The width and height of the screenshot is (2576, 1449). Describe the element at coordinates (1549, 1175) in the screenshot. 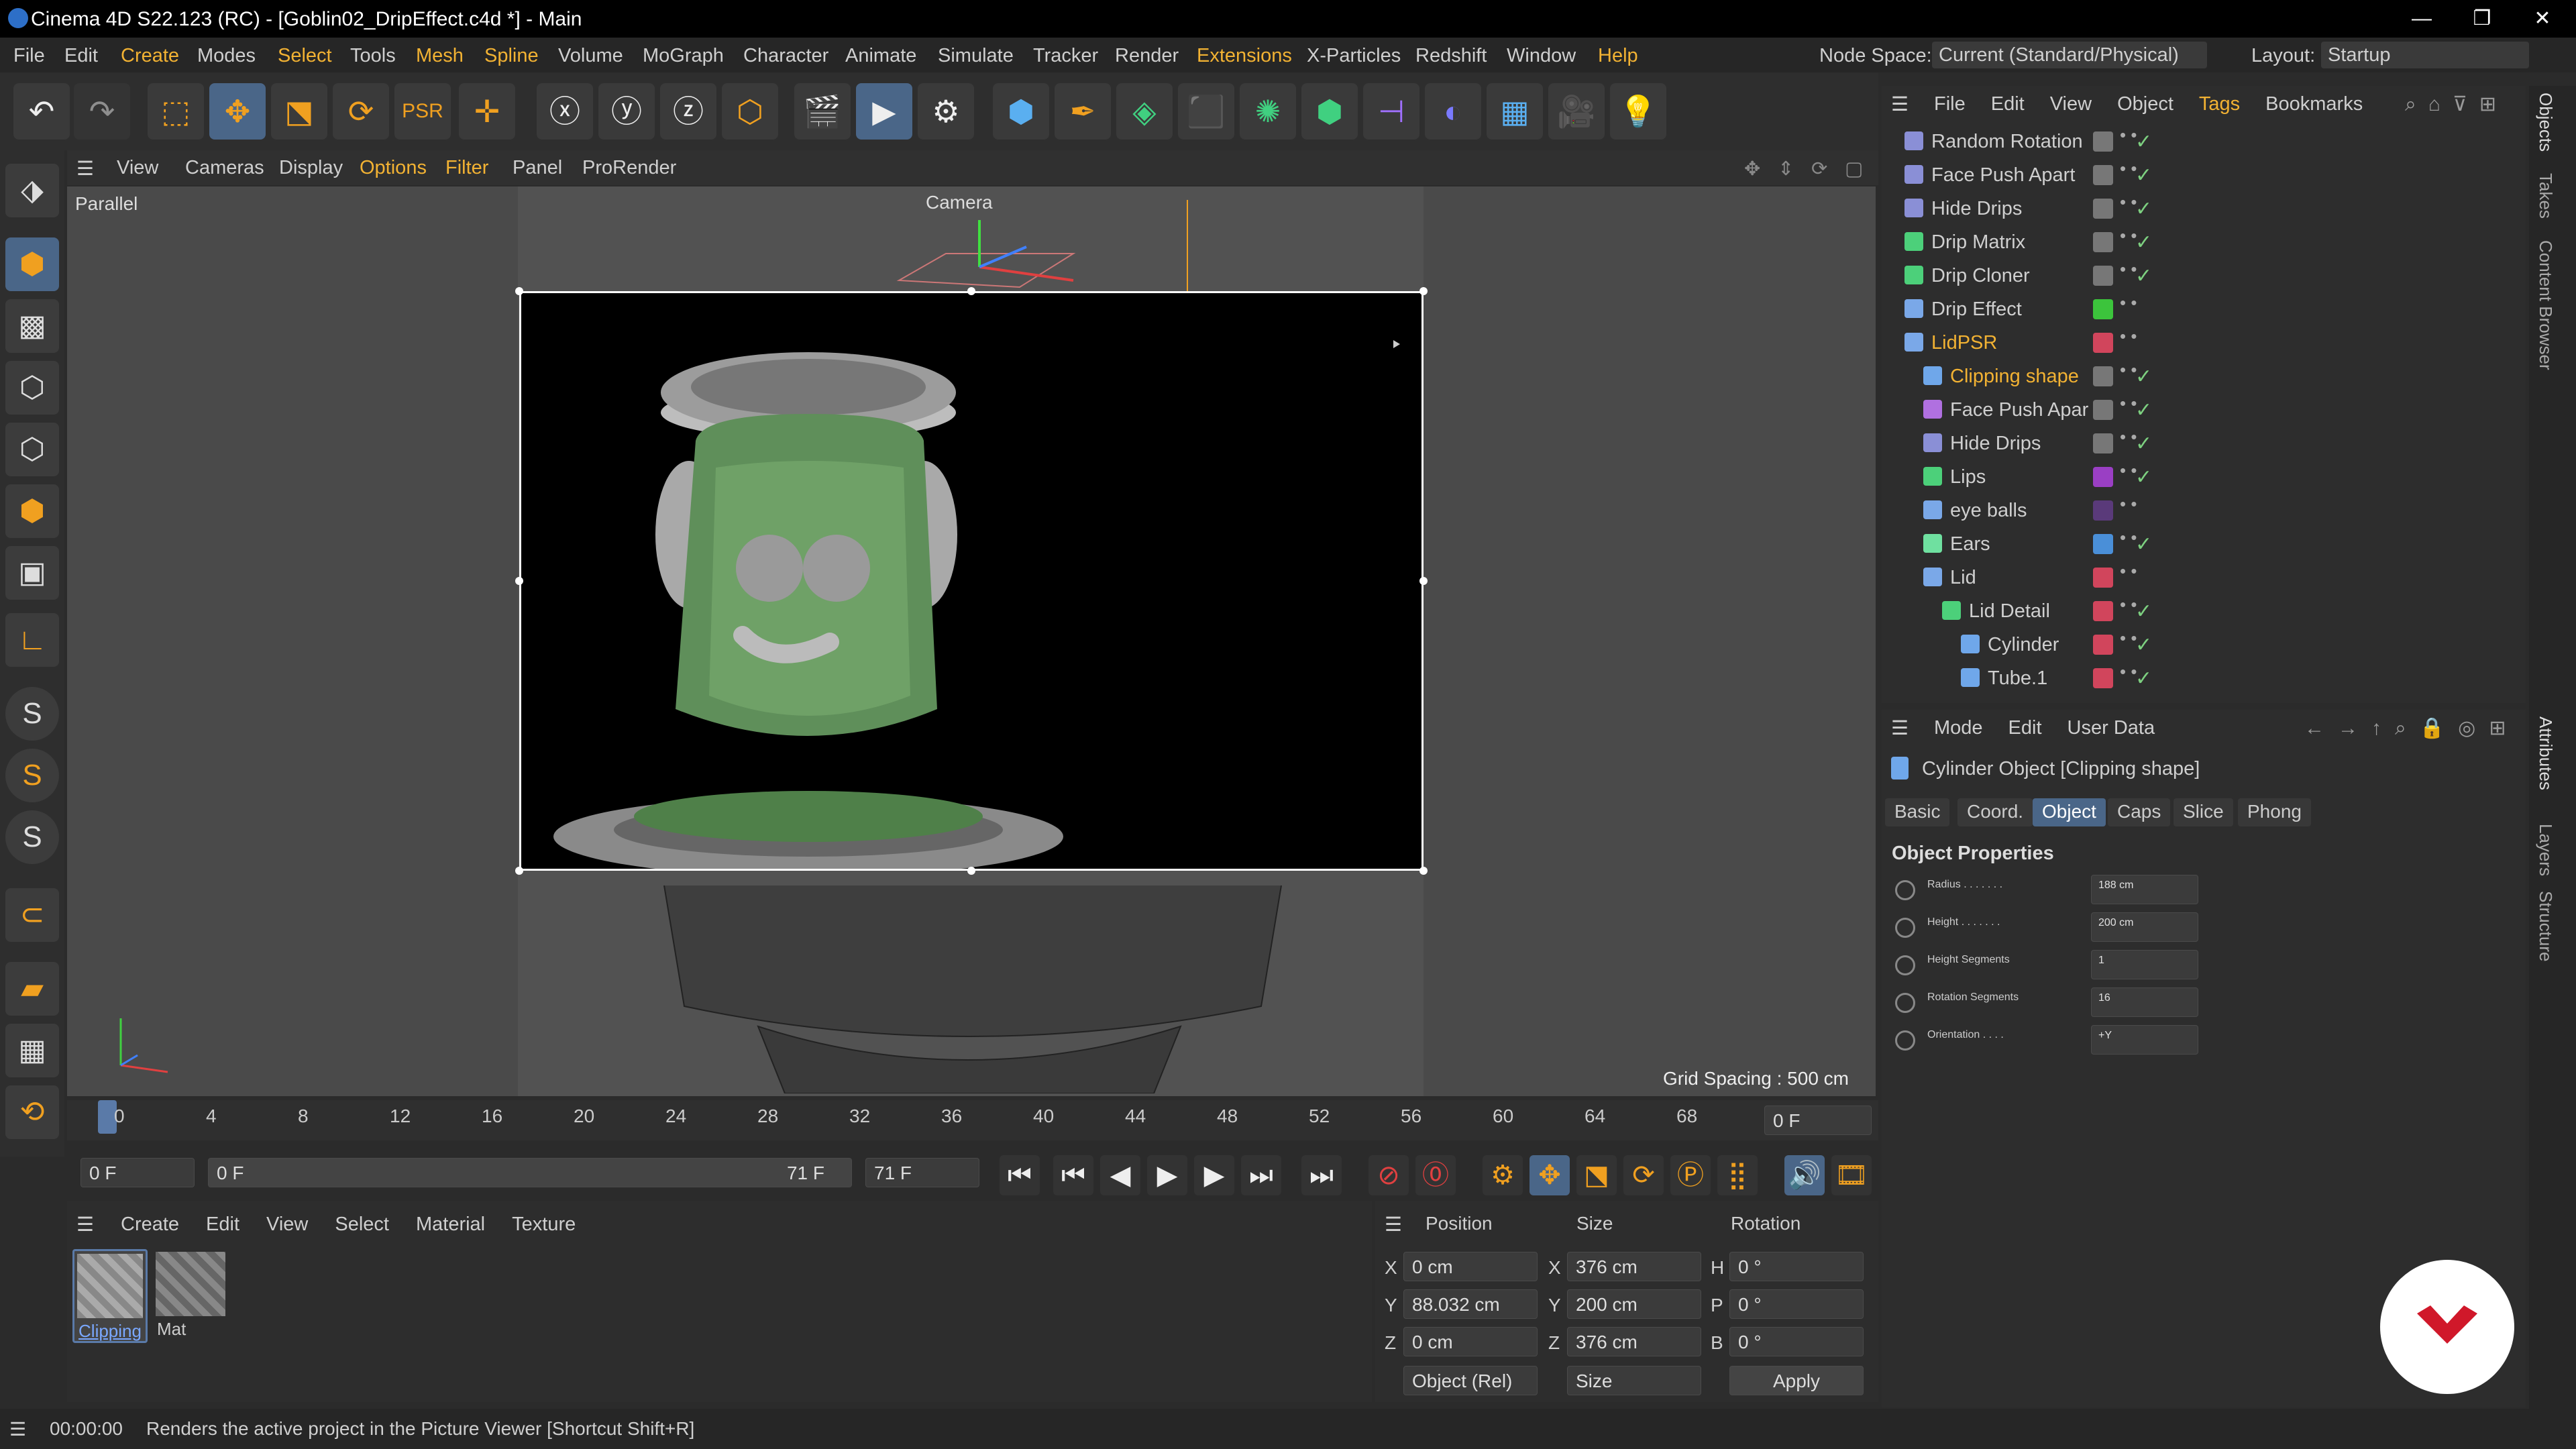

I see `record-position-button: ✥` at that location.